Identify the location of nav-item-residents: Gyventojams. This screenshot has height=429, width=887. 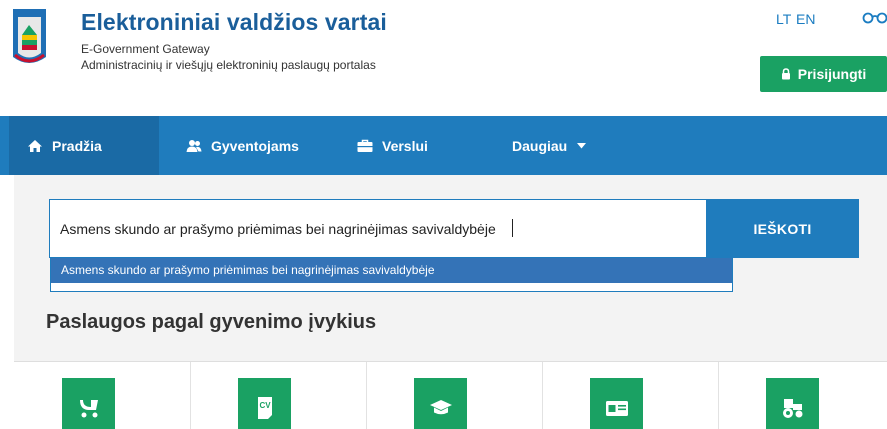
(242, 145).